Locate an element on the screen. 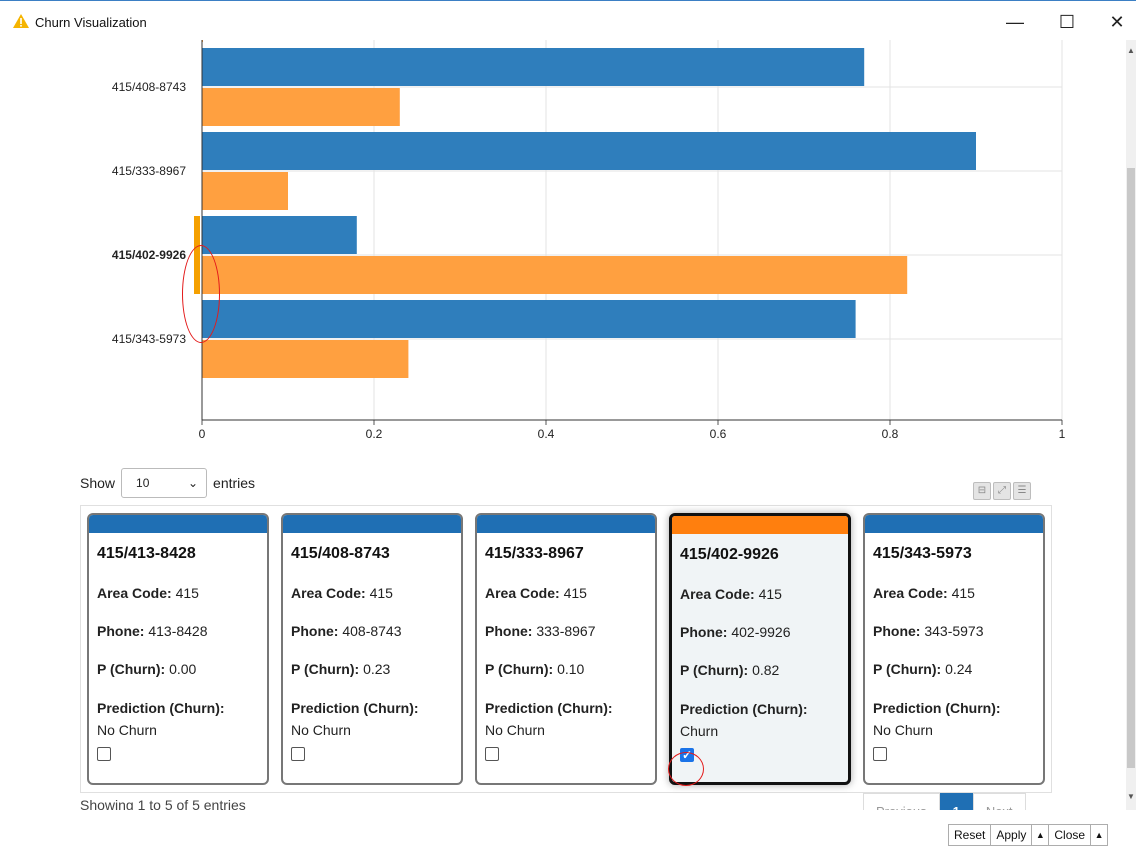  p-churn-value: 0.10 is located at coordinates (571, 669).